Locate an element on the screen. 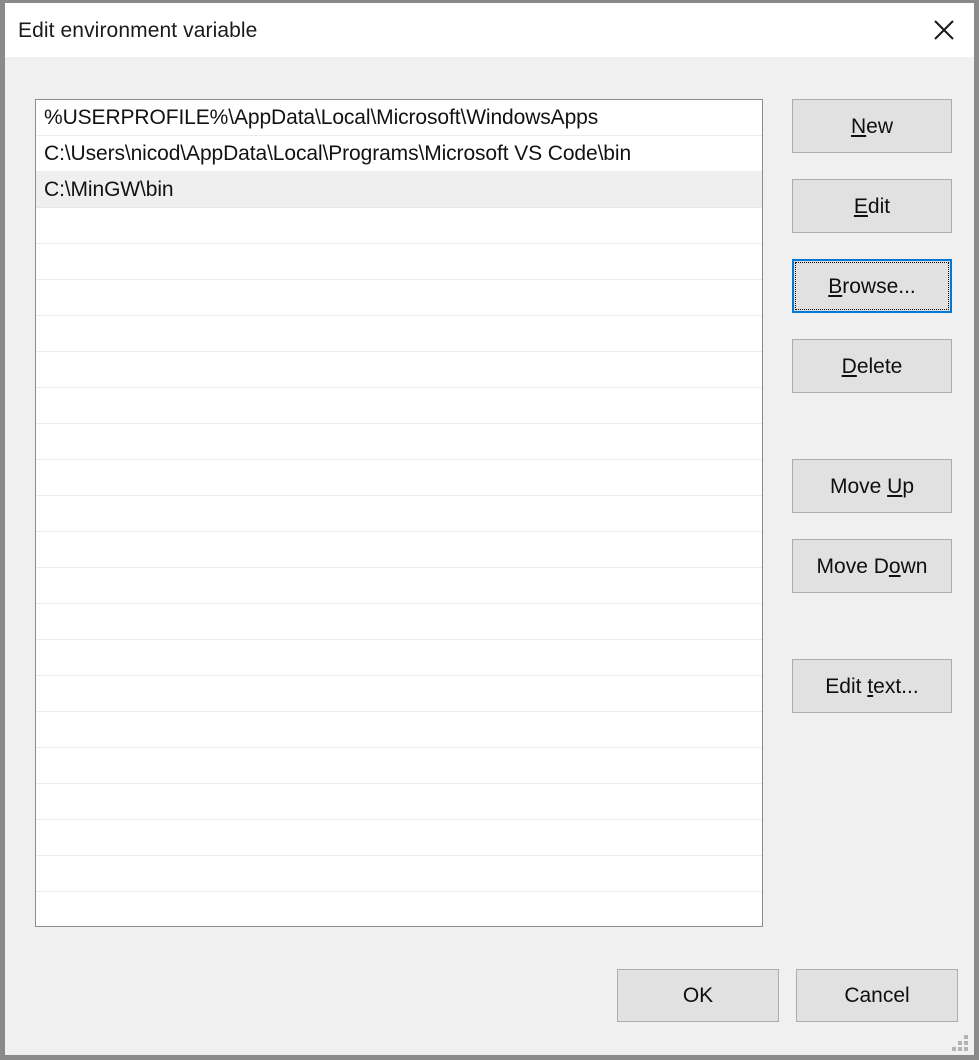 Image resolution: width=979 pixels, height=1060 pixels. new-button-label: New is located at coordinates (872, 126).